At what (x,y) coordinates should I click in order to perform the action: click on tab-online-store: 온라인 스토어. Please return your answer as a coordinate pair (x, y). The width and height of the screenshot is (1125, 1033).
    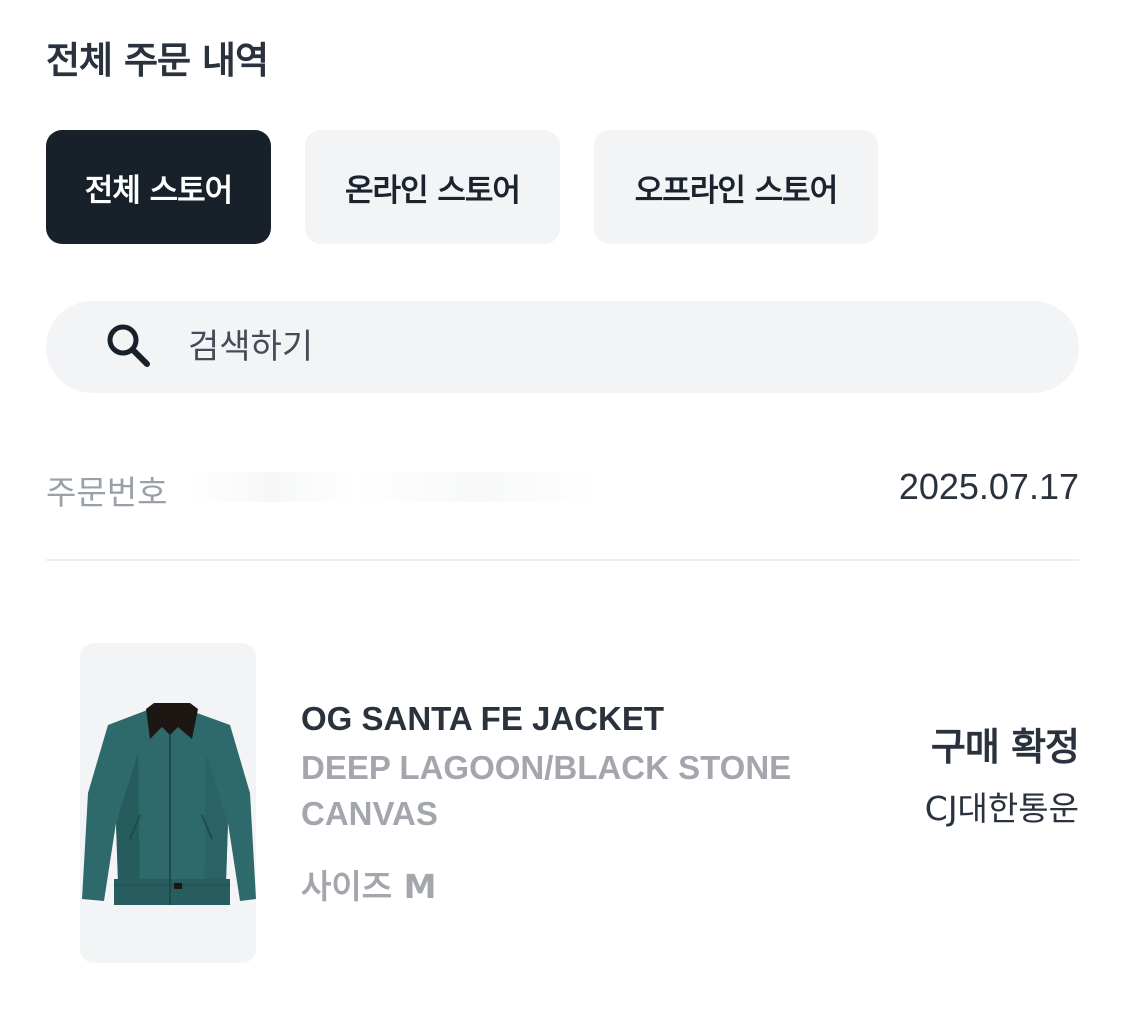
    Looking at the image, I should click on (432, 187).